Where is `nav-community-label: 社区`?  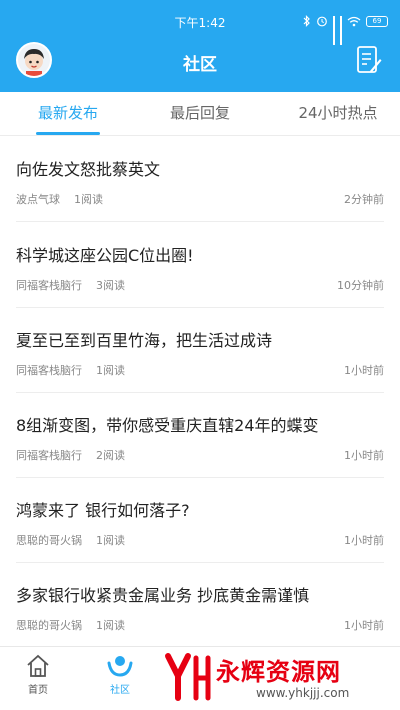
nav-community-label: 社区 is located at coordinates (120, 690).